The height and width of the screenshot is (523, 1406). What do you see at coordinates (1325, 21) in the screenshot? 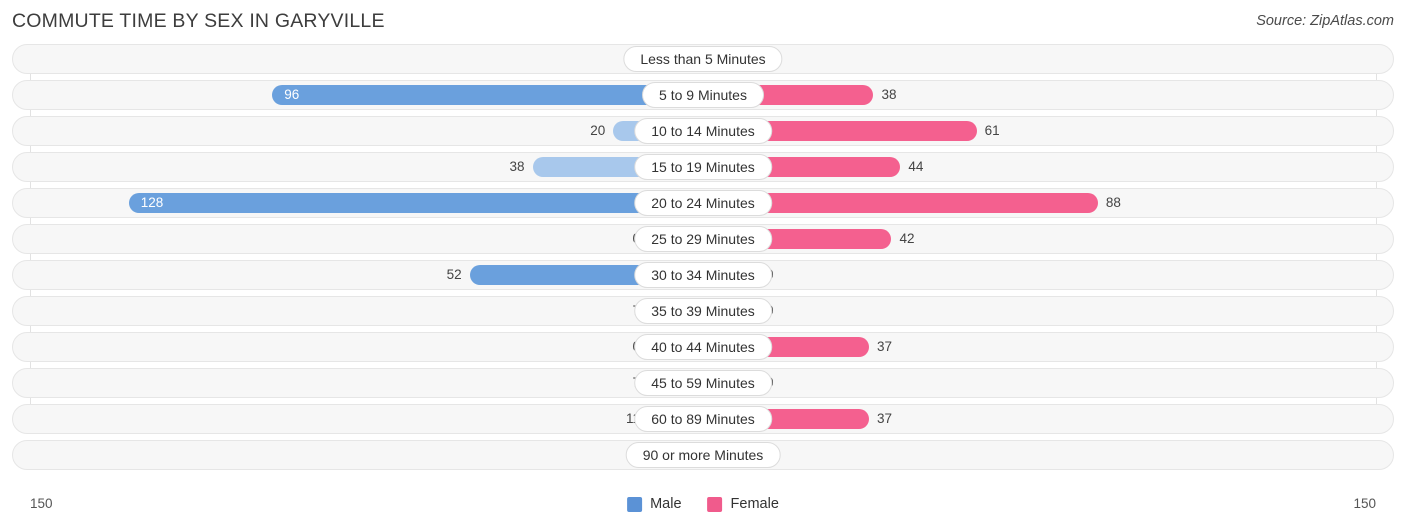
I see `source-attribution: Source: ZipAtlas.com` at bounding box center [1325, 21].